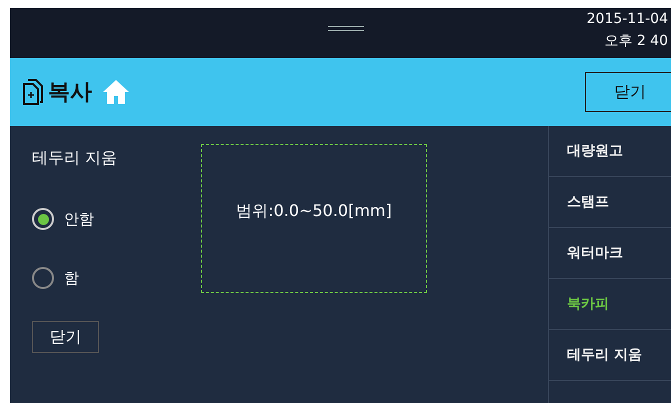 The width and height of the screenshot is (671, 403). I want to click on sidebar-item: 북카피, so click(610, 304).